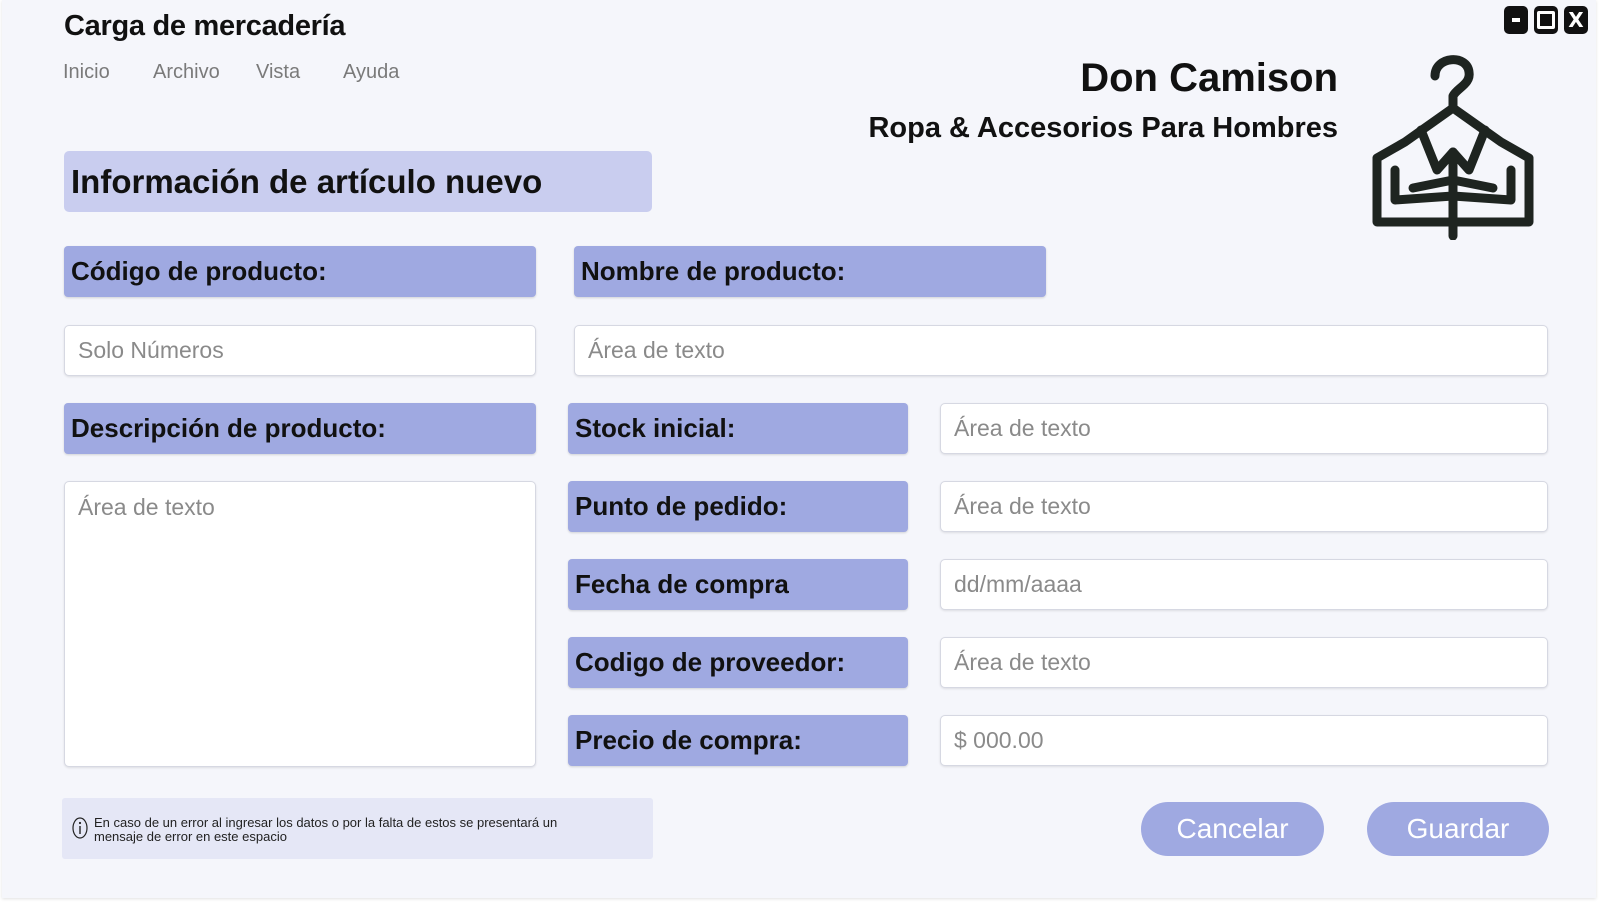 The height and width of the screenshot is (902, 1600). Describe the element at coordinates (1244, 662) in the screenshot. I see `proveedor-input` at that location.